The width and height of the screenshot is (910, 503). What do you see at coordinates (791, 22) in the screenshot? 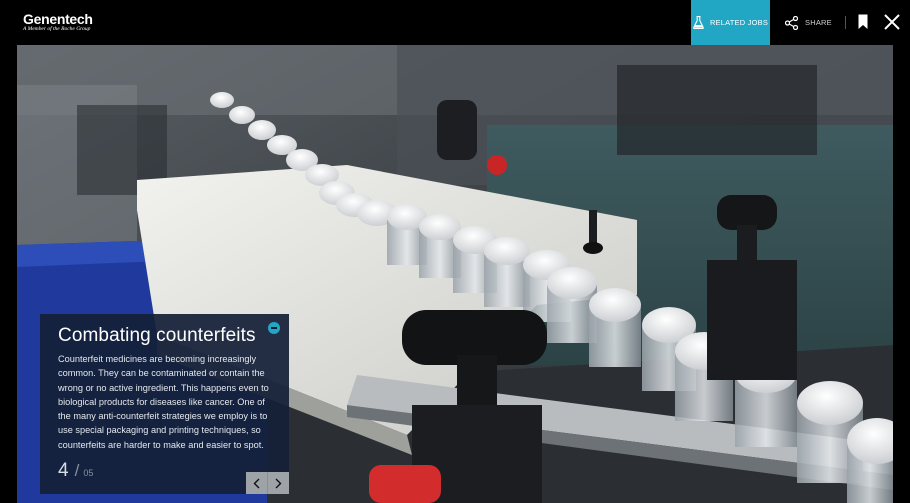
I see `share-icon` at bounding box center [791, 22].